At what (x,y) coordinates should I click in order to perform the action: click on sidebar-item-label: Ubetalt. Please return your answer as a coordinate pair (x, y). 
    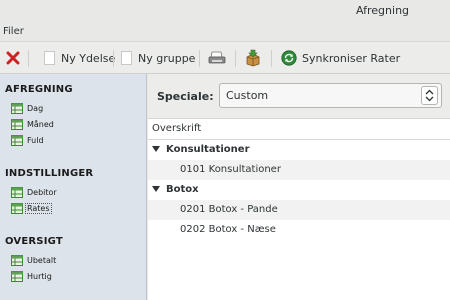
    Looking at the image, I should click on (42, 260).